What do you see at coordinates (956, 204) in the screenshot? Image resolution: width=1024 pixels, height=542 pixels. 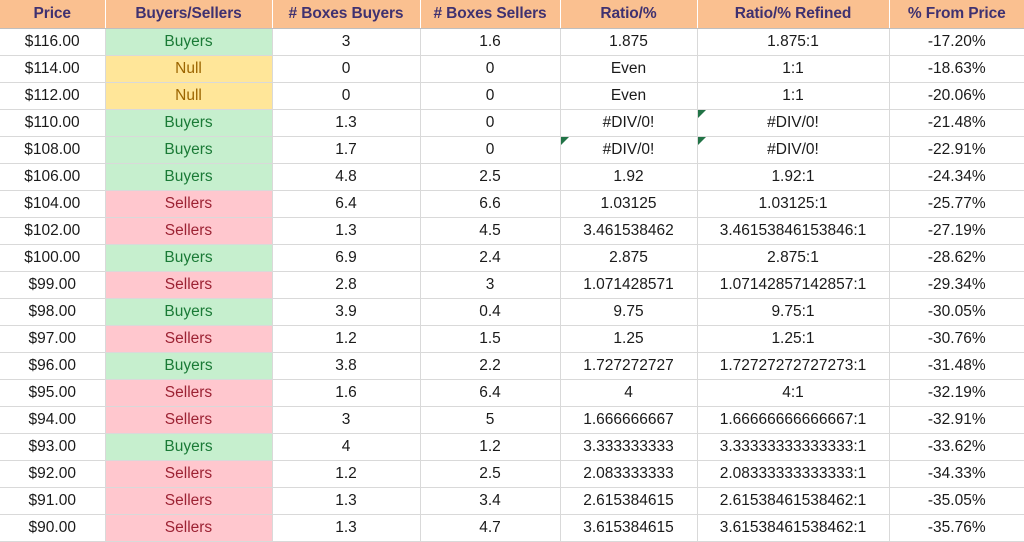 I see `cell-pct-from-price: -25.77%` at bounding box center [956, 204].